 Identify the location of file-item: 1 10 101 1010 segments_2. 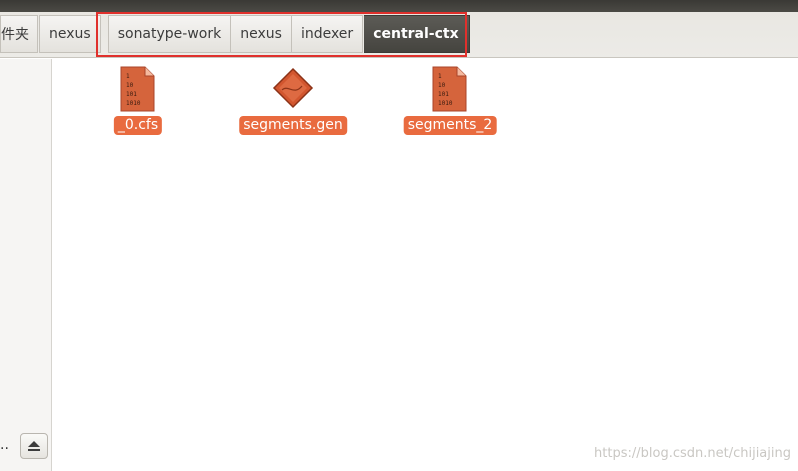
(450, 102).